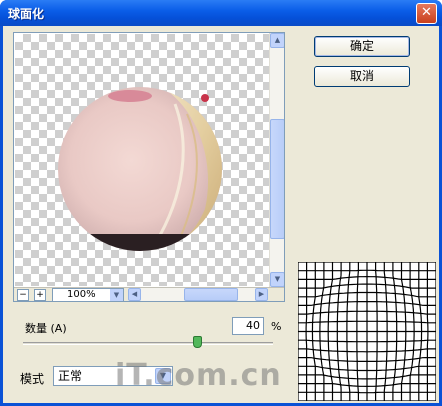  Describe the element at coordinates (148, 343) in the screenshot. I see `amount-slider-track` at that location.